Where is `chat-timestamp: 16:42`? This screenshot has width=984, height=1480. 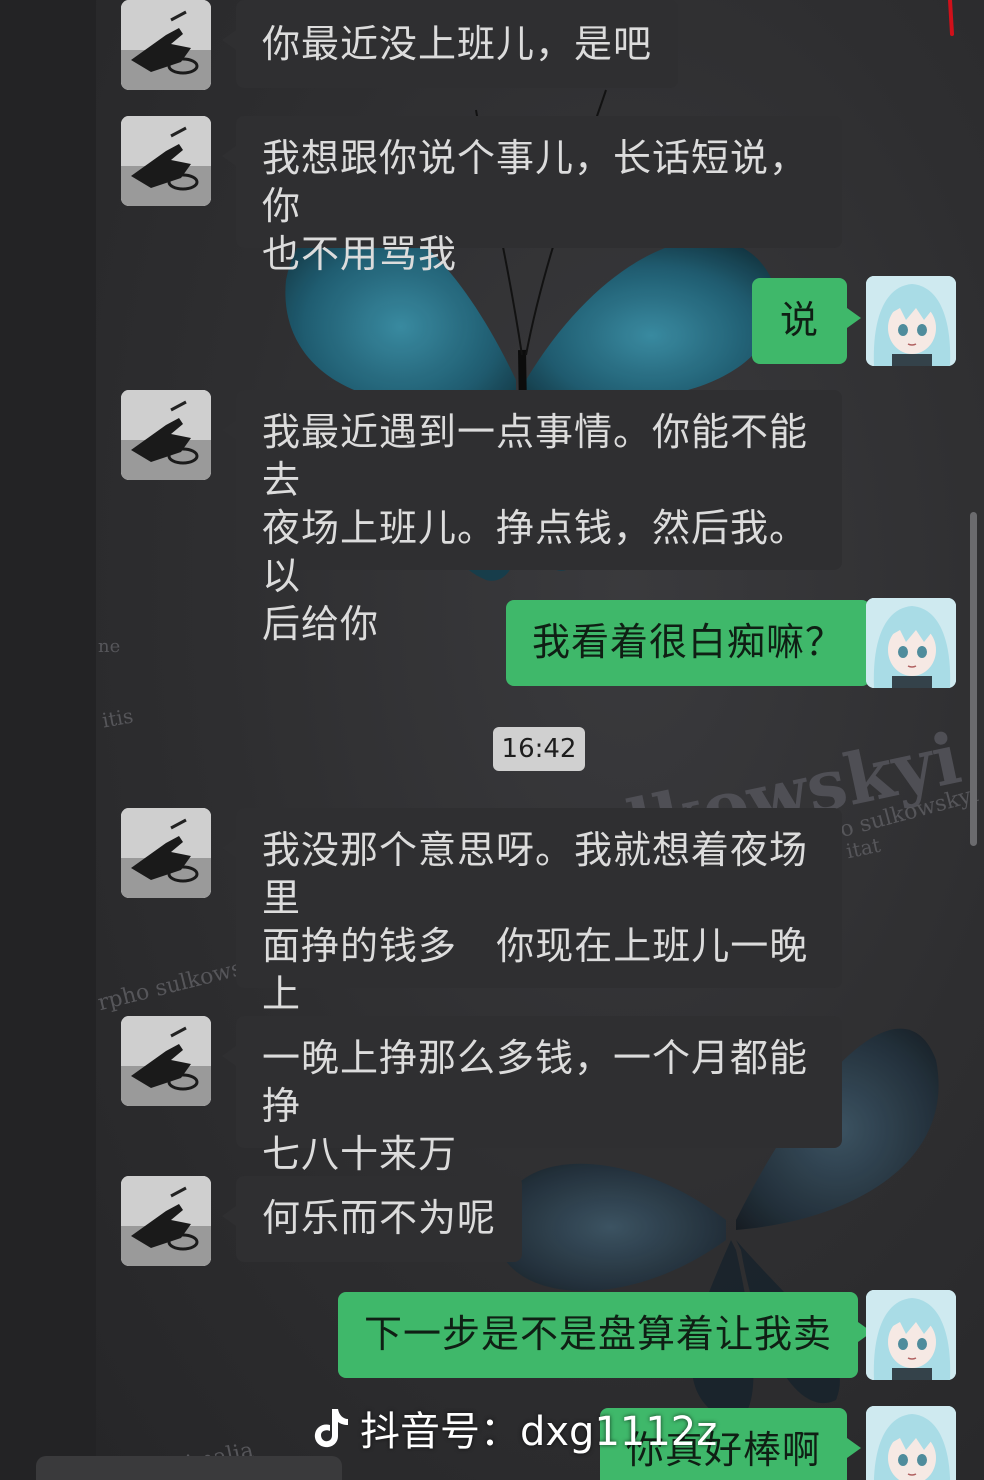
chat-timestamp: 16:42 is located at coordinates (539, 749).